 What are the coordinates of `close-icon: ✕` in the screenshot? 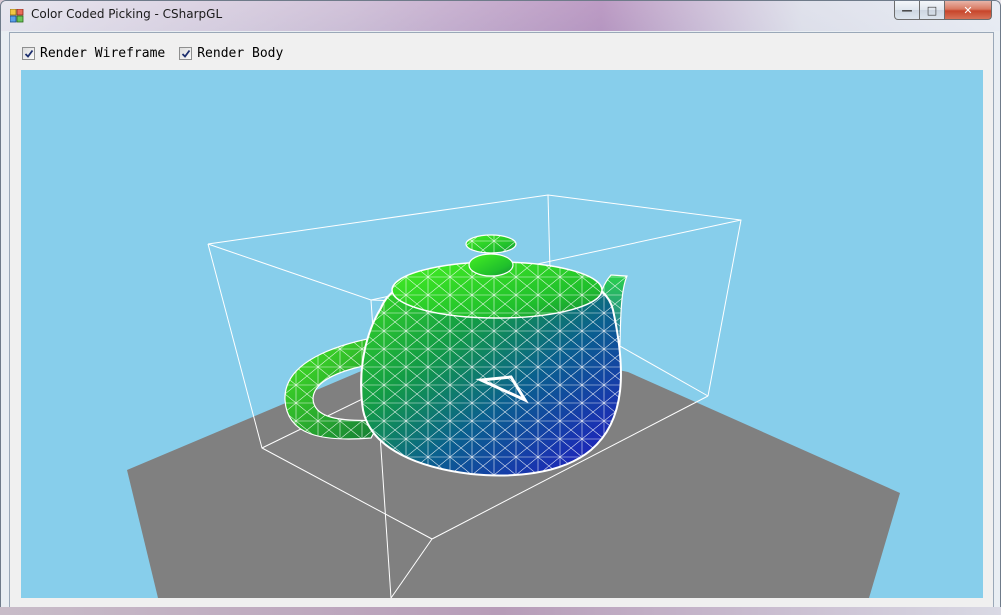 It's located at (968, 10).